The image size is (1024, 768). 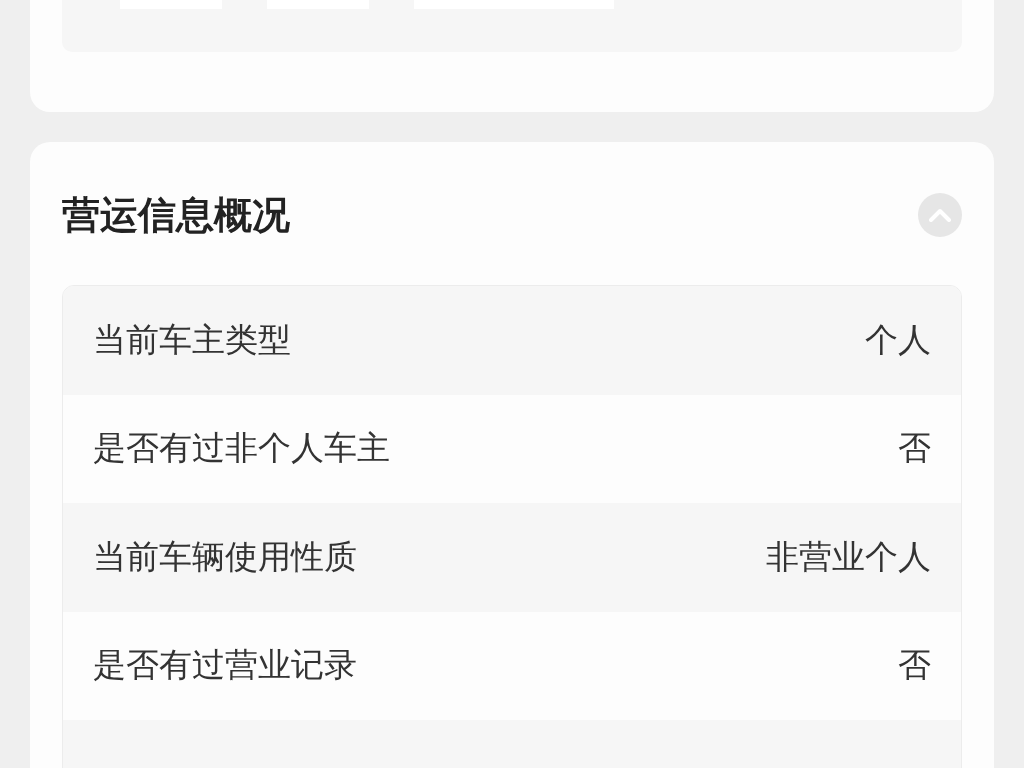 I want to click on row-label: 当前车辆使用性质, so click(x=225, y=556).